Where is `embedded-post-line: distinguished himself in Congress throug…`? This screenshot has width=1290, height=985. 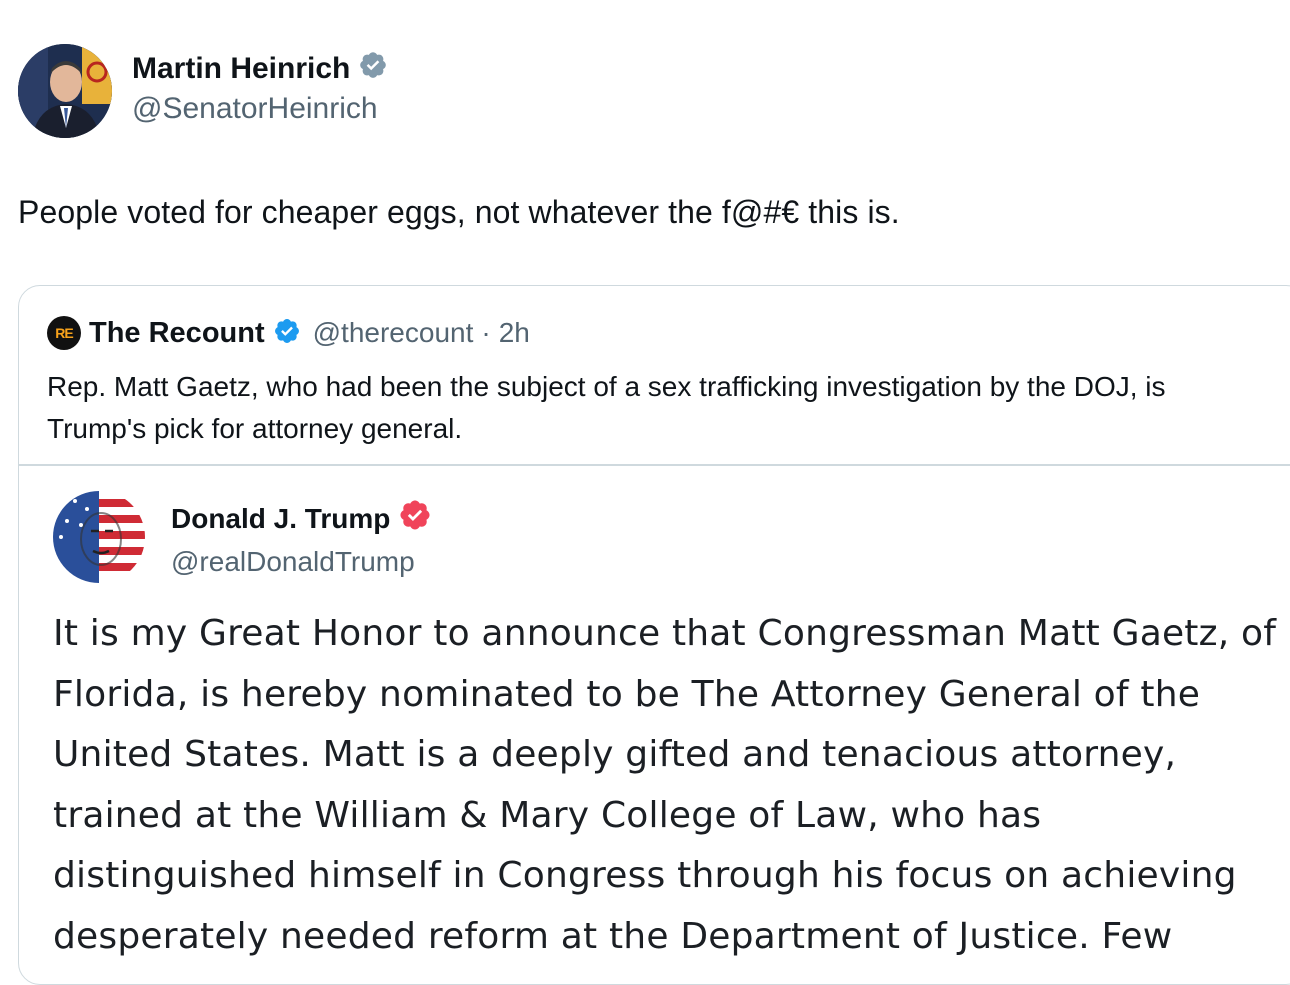 embedded-post-line: distinguished himself in Congress throug… is located at coordinates (645, 875).